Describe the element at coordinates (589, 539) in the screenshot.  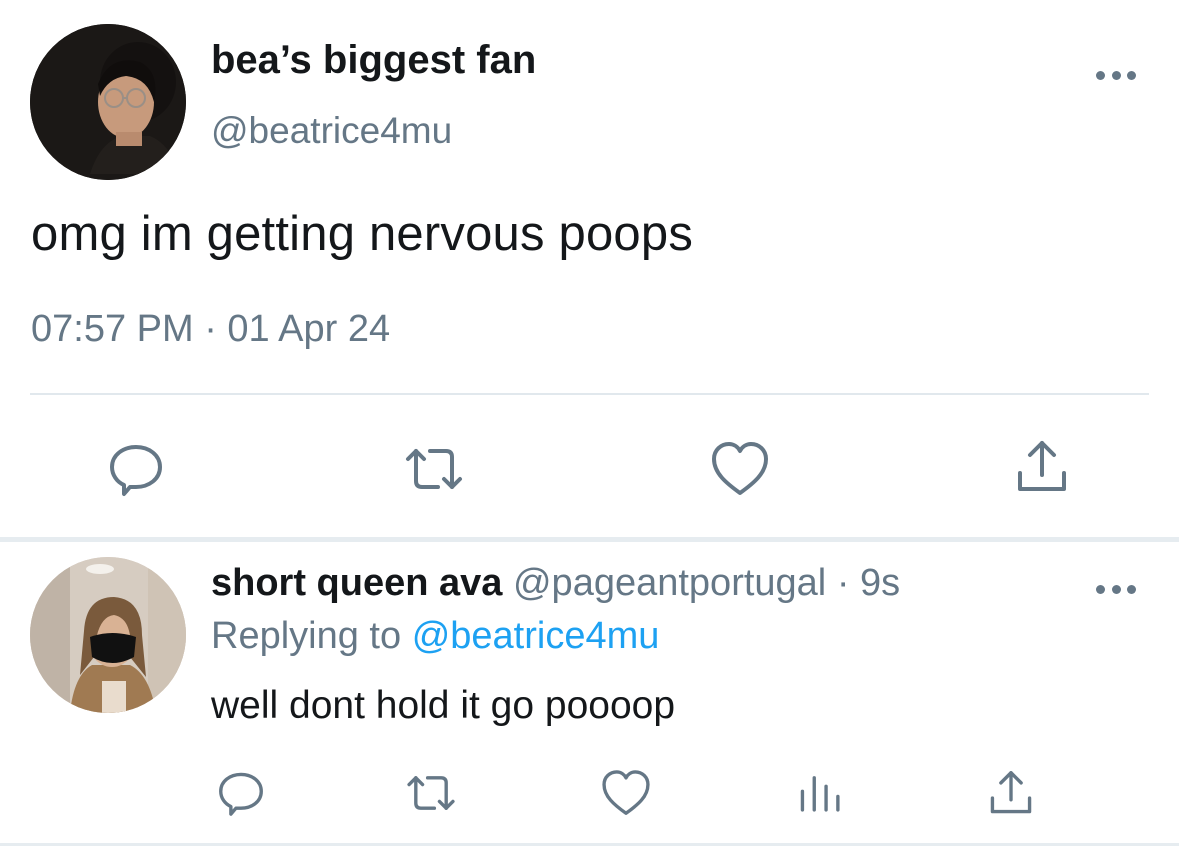
I see `section-divider` at that location.